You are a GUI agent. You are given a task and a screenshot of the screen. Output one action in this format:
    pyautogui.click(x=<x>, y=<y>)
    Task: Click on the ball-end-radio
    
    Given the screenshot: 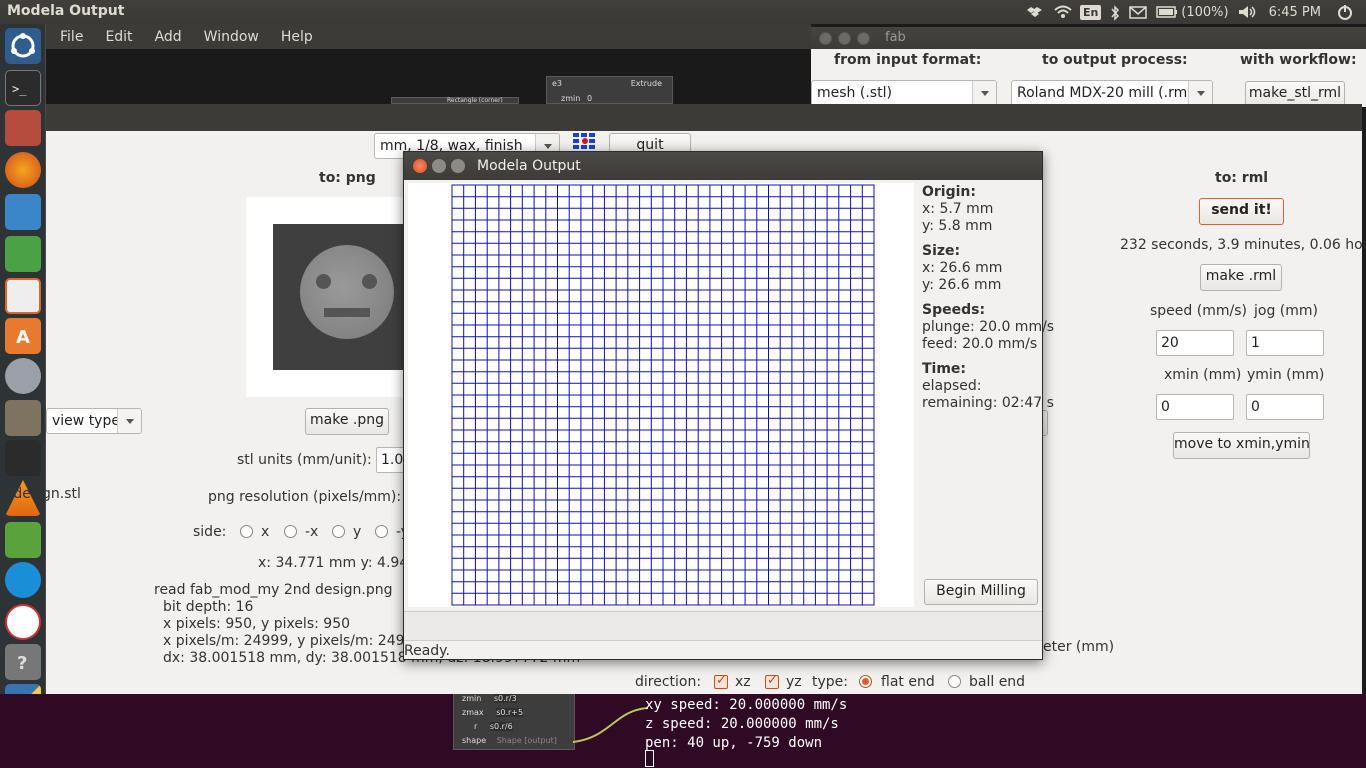 What is the action you would take?
    pyautogui.click(x=954, y=681)
    